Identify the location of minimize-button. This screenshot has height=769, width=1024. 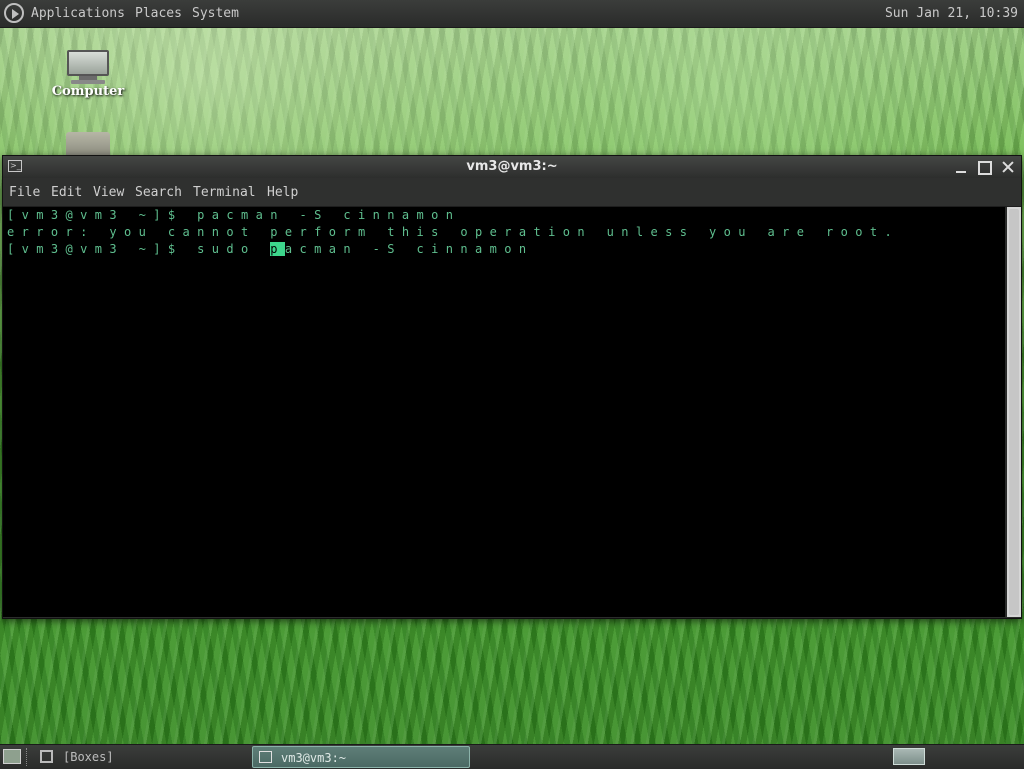
(961, 167).